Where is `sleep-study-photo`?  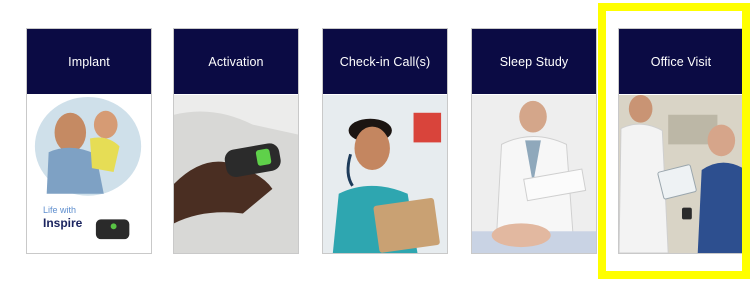
sleep-study-photo is located at coordinates (534, 174).